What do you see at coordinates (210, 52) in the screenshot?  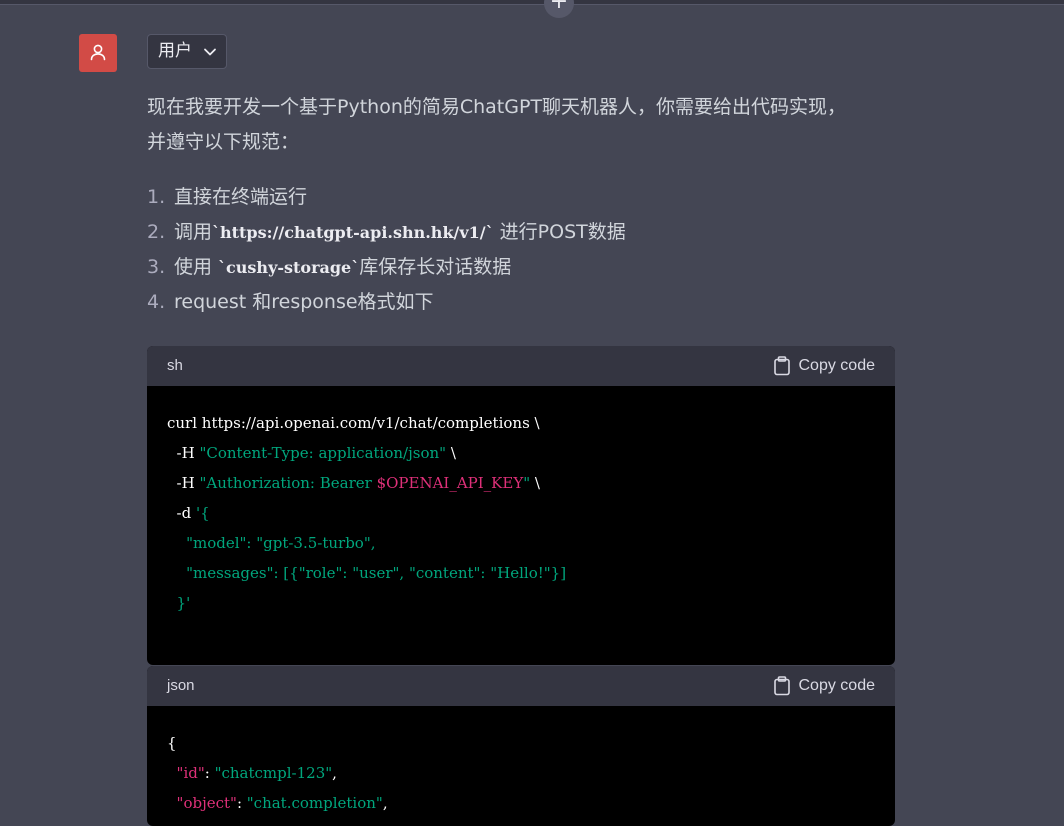 I see `chevron-down-icon` at bounding box center [210, 52].